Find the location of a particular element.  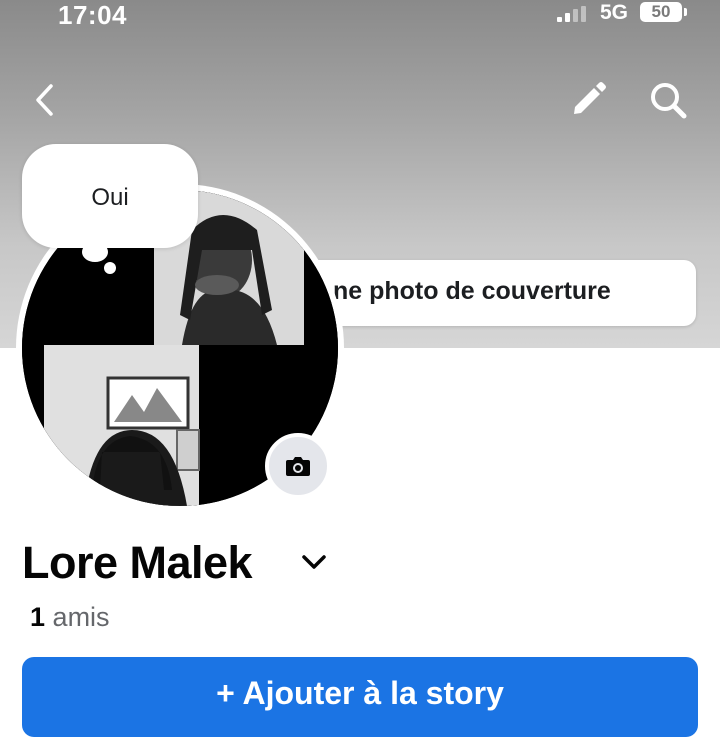

back-button is located at coordinates (46, 100).